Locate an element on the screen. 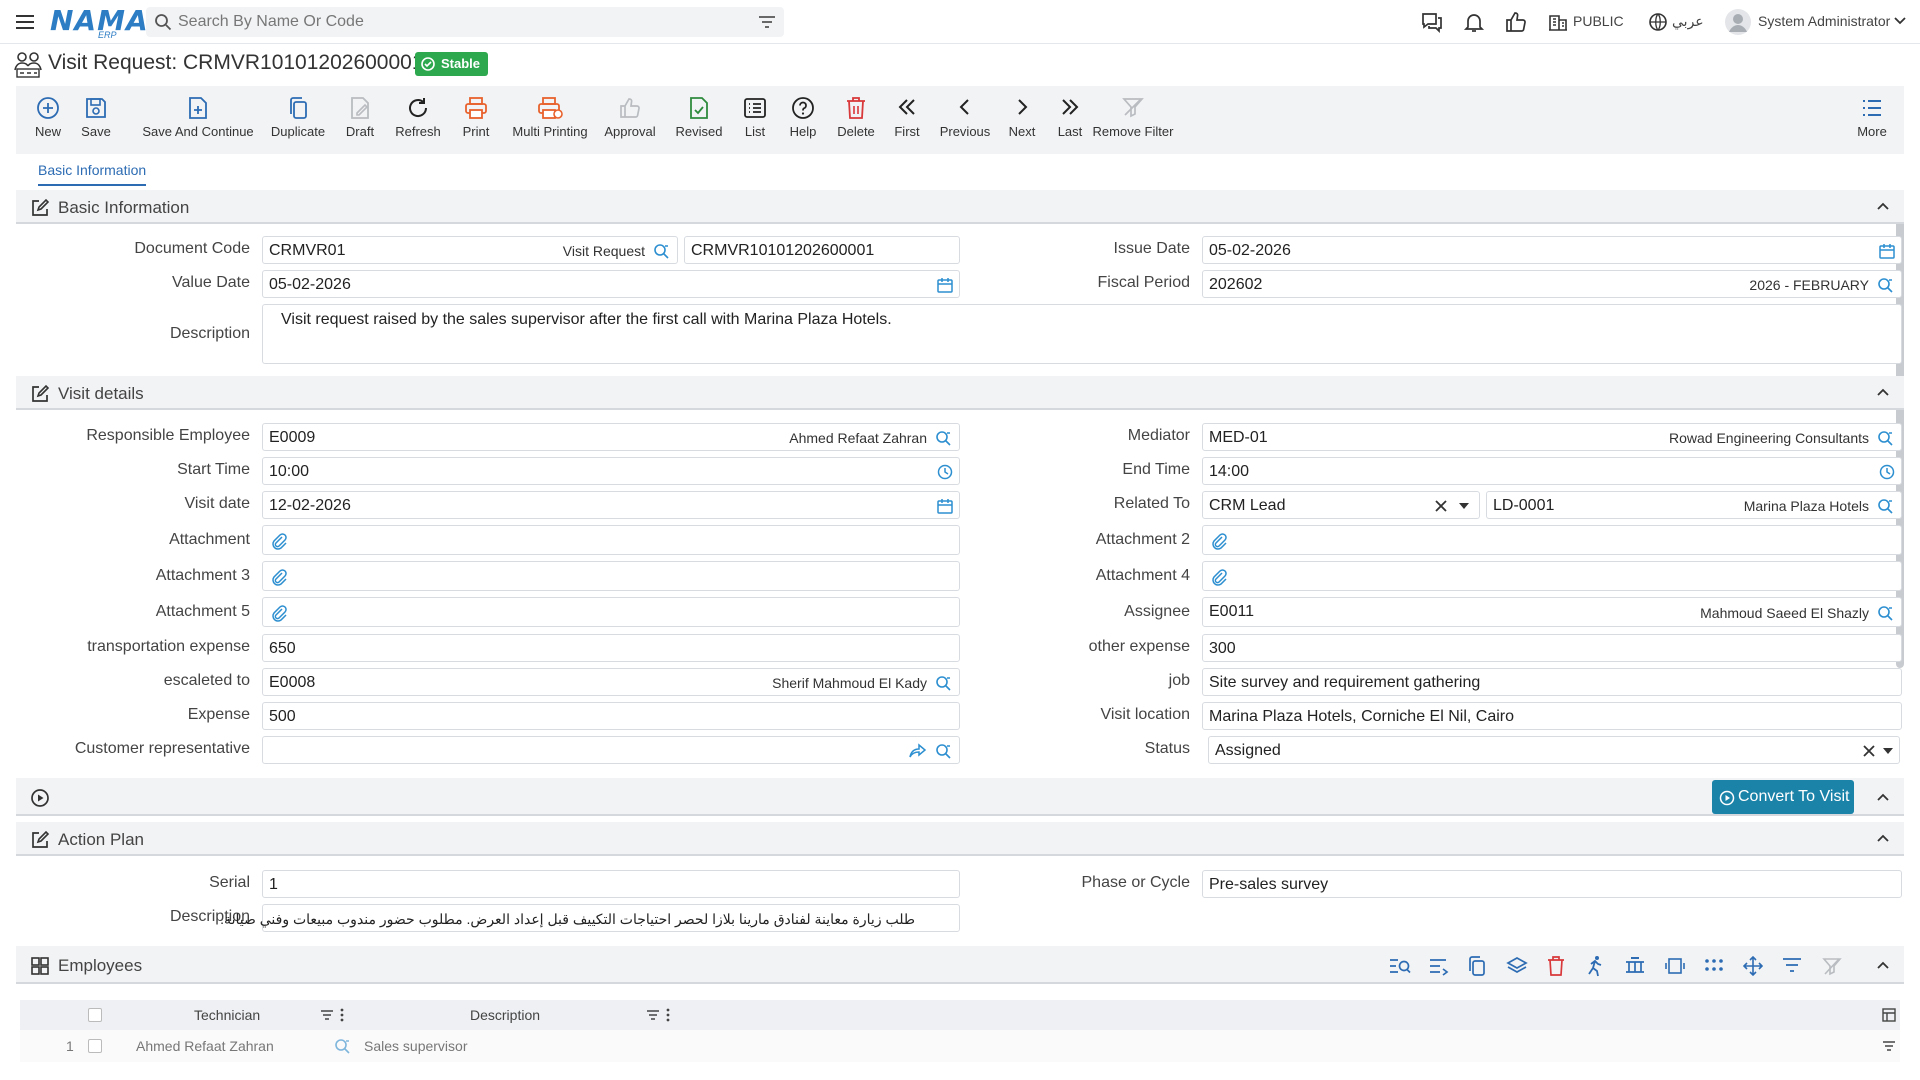 This screenshot has height=1080, width=1920. columns-icon is located at coordinates (1675, 966).